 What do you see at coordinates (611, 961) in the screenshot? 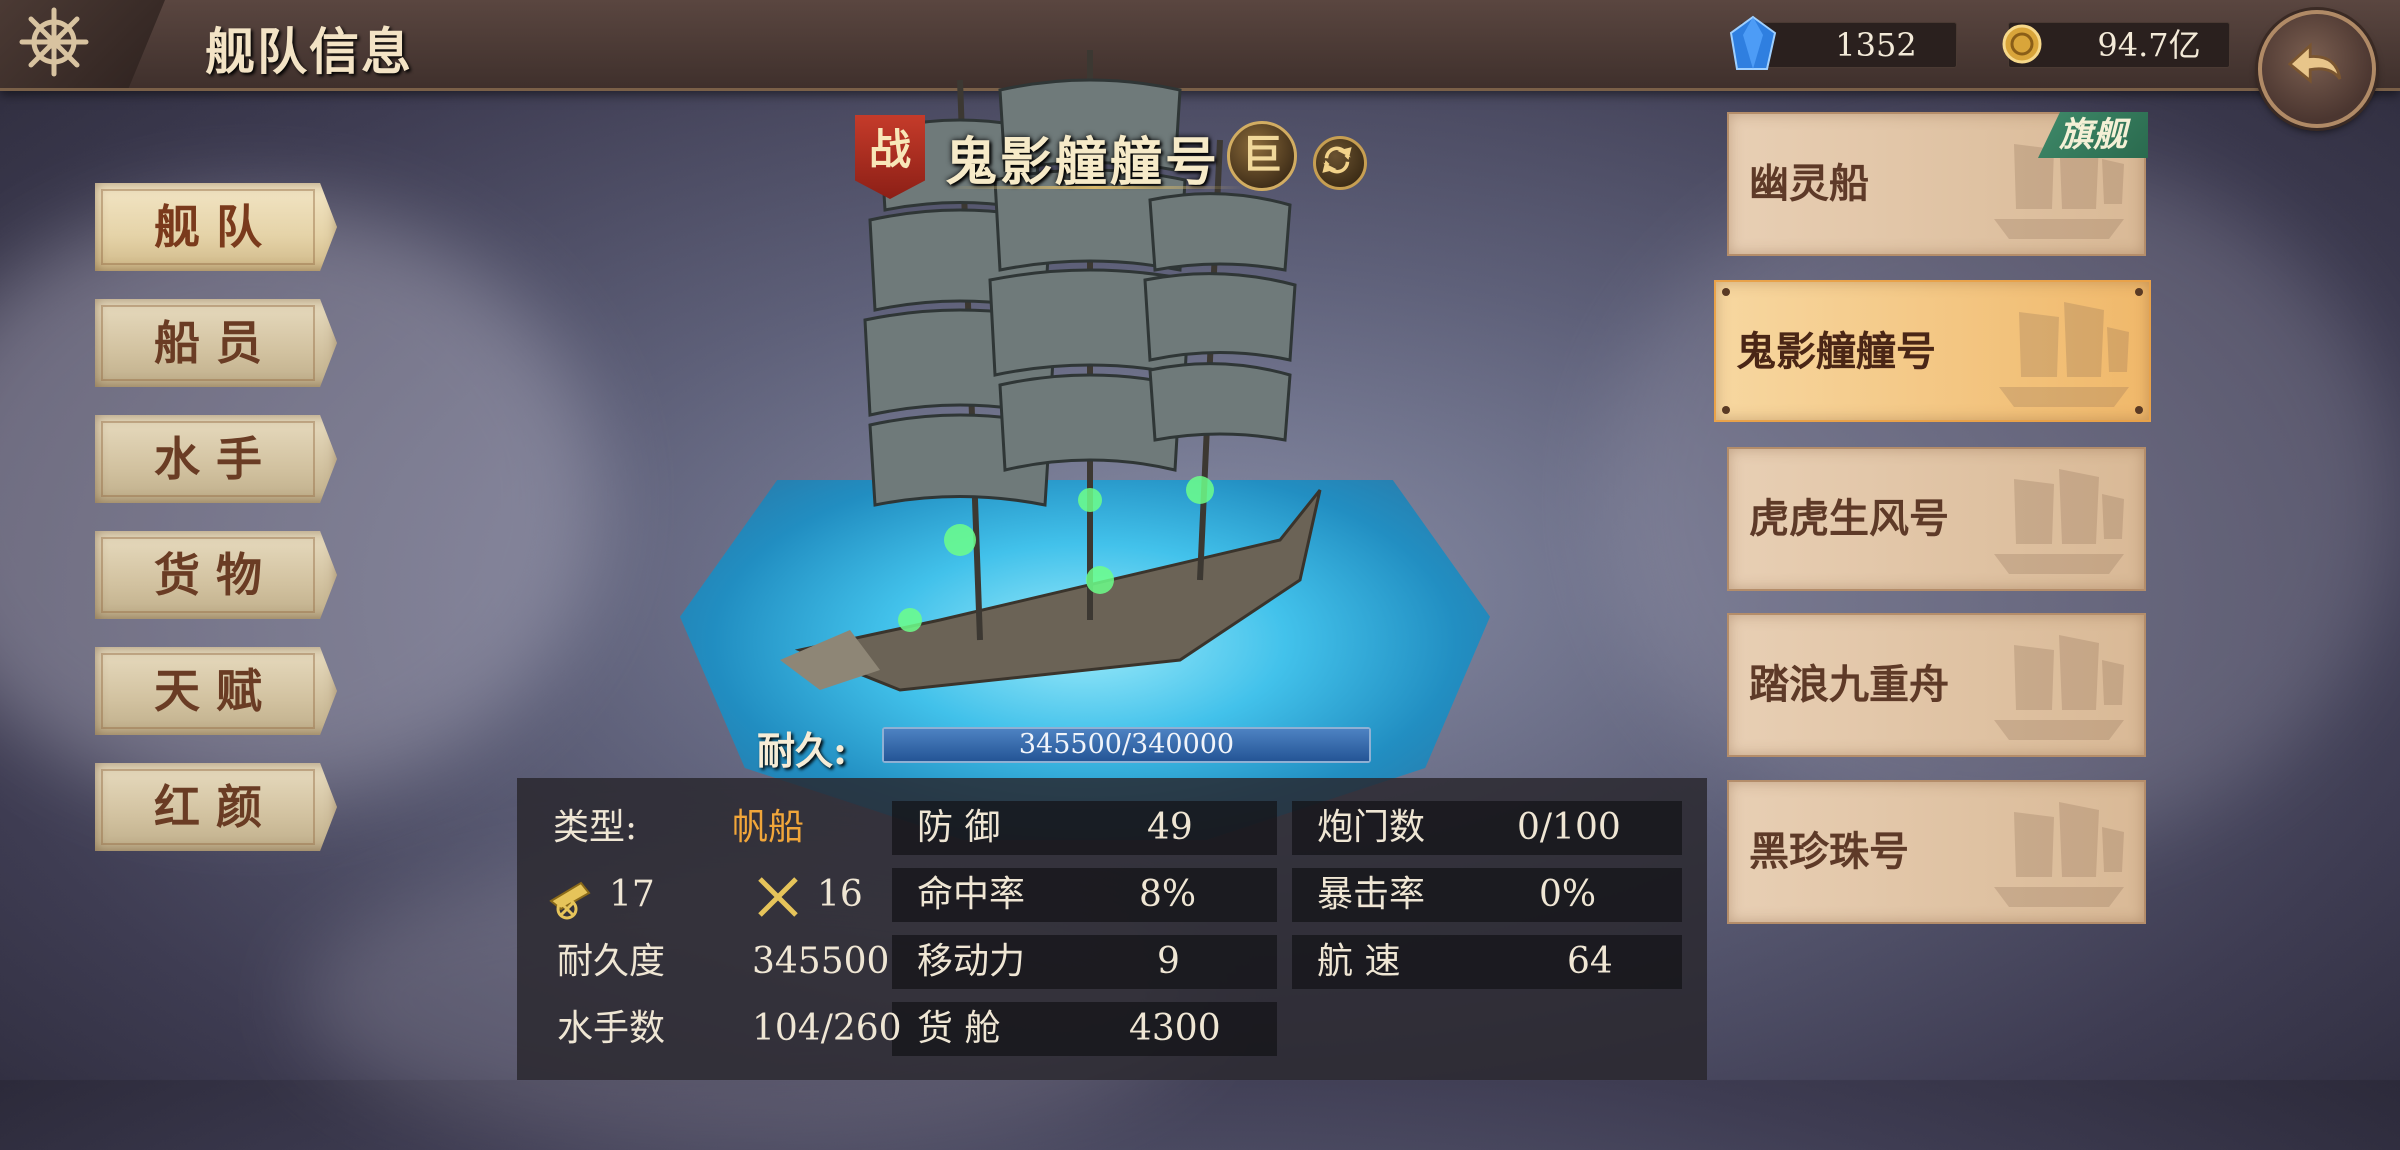
I see `durability-stat-label: 耐久度` at bounding box center [611, 961].